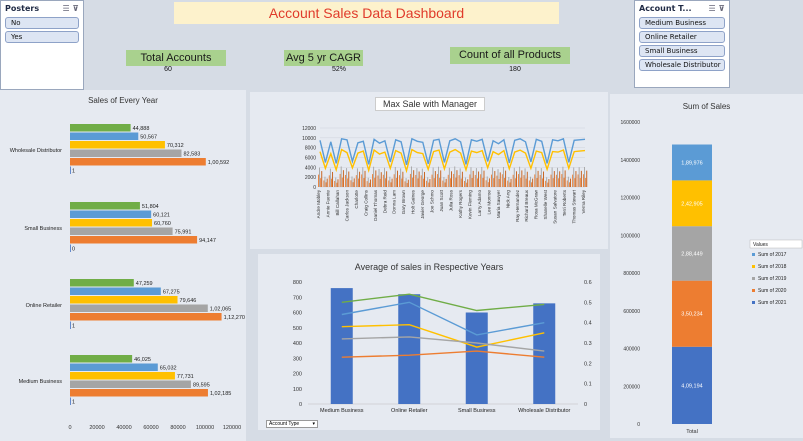 This screenshot has height=441, width=803. What do you see at coordinates (73, 250) in the screenshot?
I see `data-label: 0` at bounding box center [73, 250].